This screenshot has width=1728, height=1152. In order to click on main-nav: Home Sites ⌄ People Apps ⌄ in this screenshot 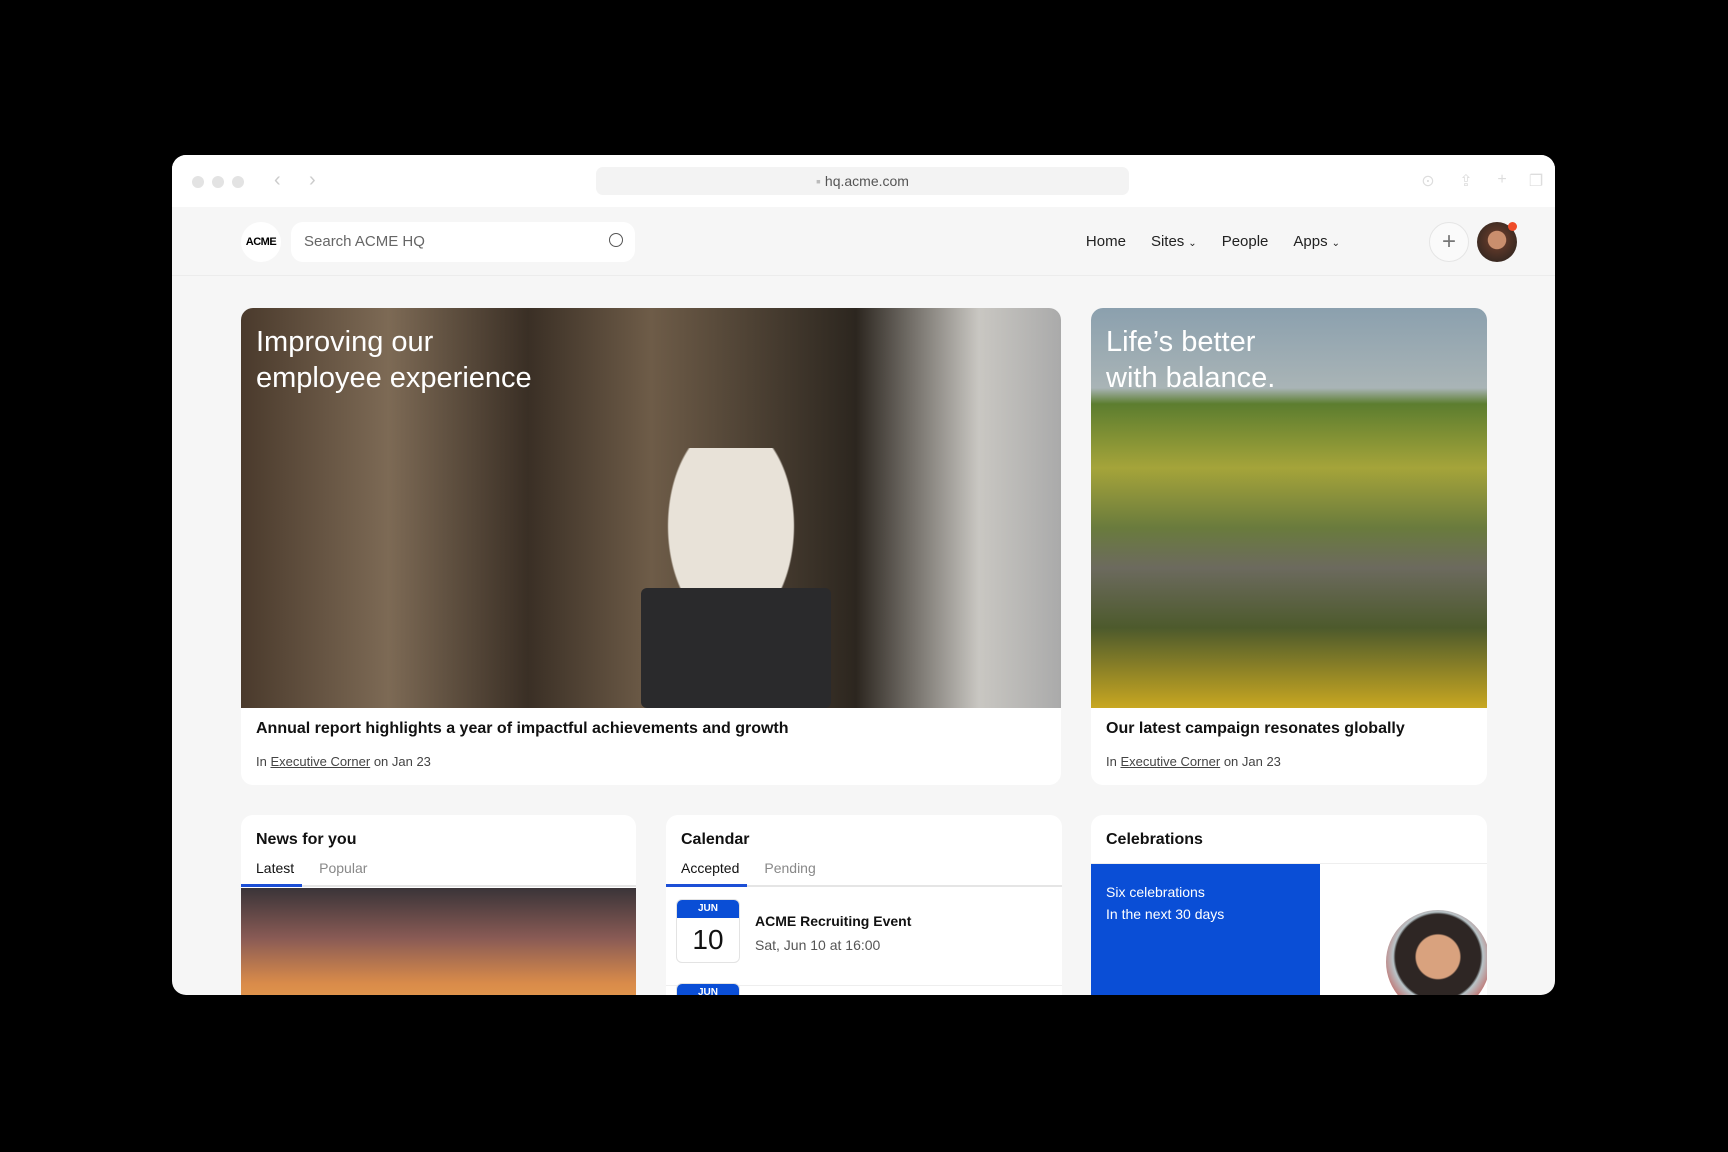, I will do `click(1213, 241)`.